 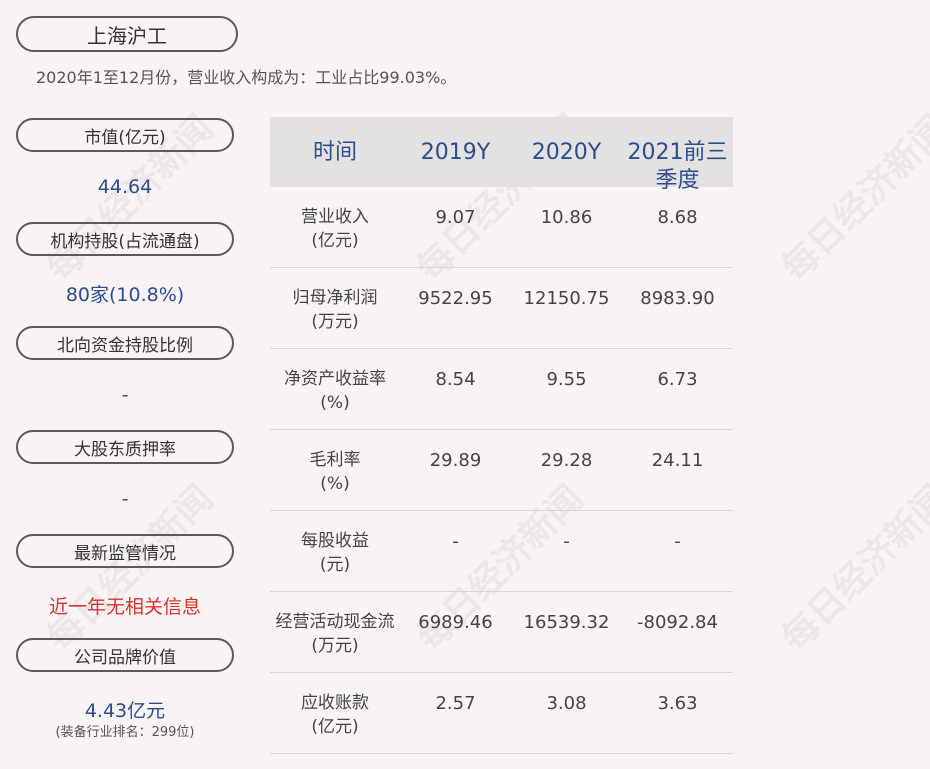 What do you see at coordinates (501, 308) in the screenshot?
I see `table-row: 归母净利润 (万元) 9522.95 12150.75 8983.90` at bounding box center [501, 308].